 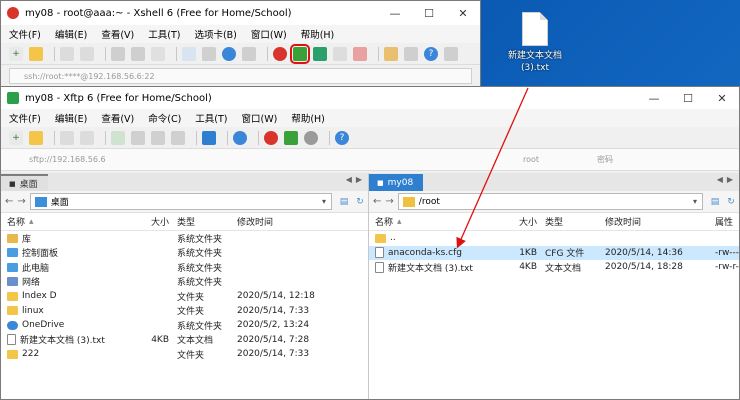 I want to click on layout-icon, so click(x=249, y=53).